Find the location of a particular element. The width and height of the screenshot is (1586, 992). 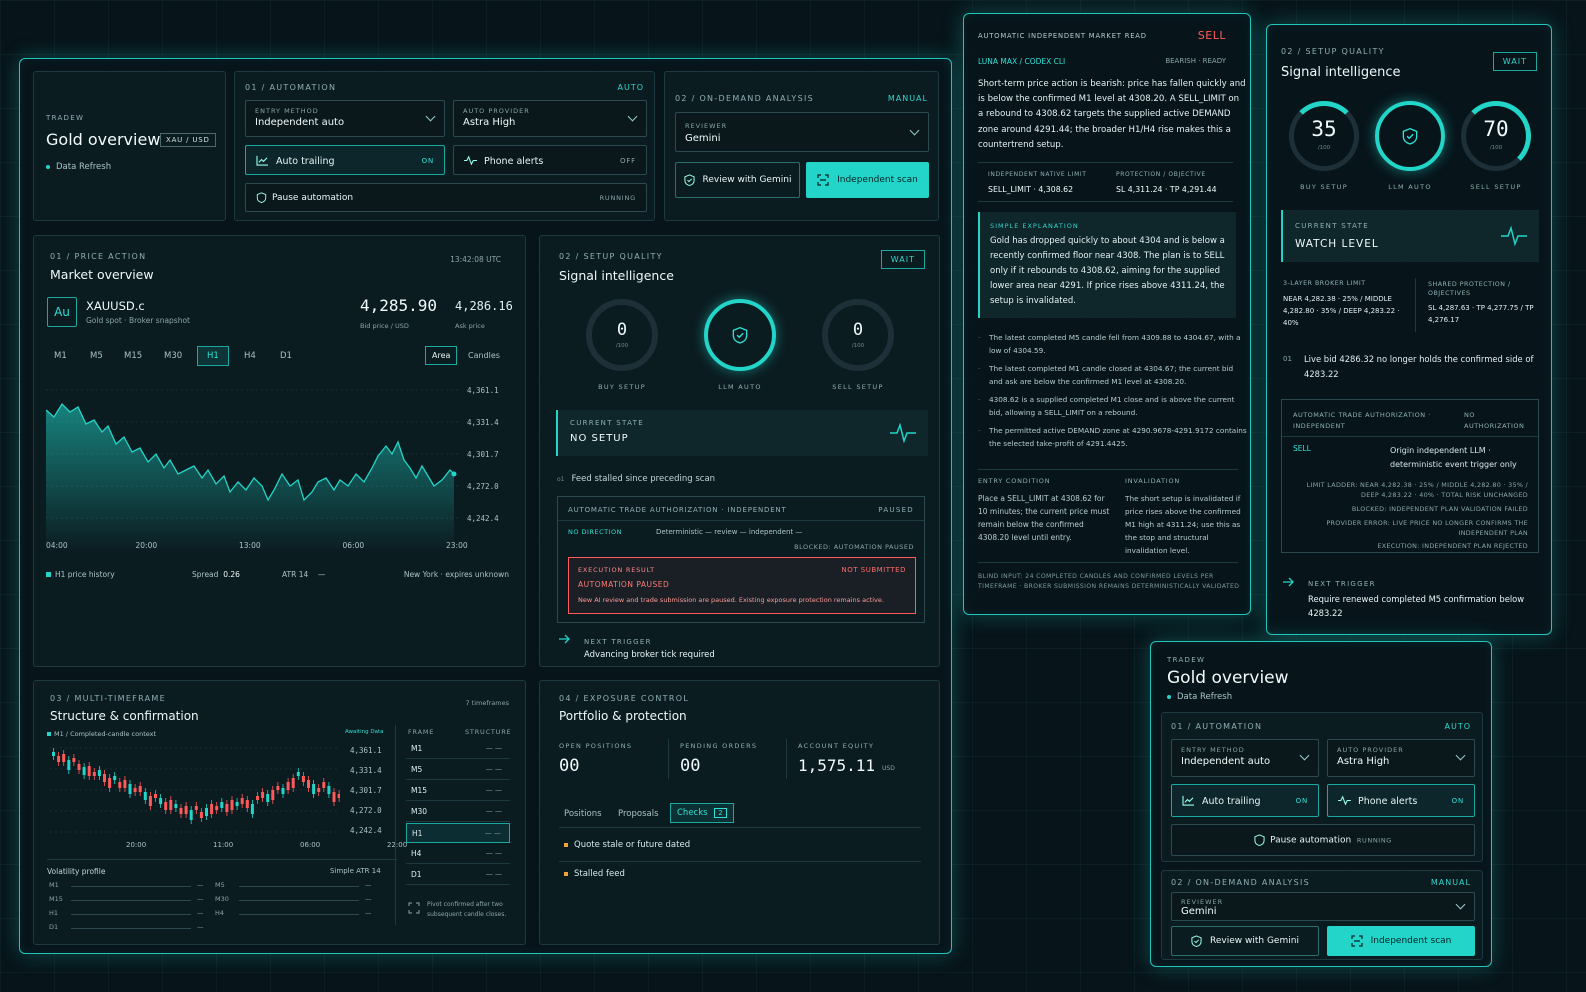

volatility-bar is located at coordinates (299, 914).